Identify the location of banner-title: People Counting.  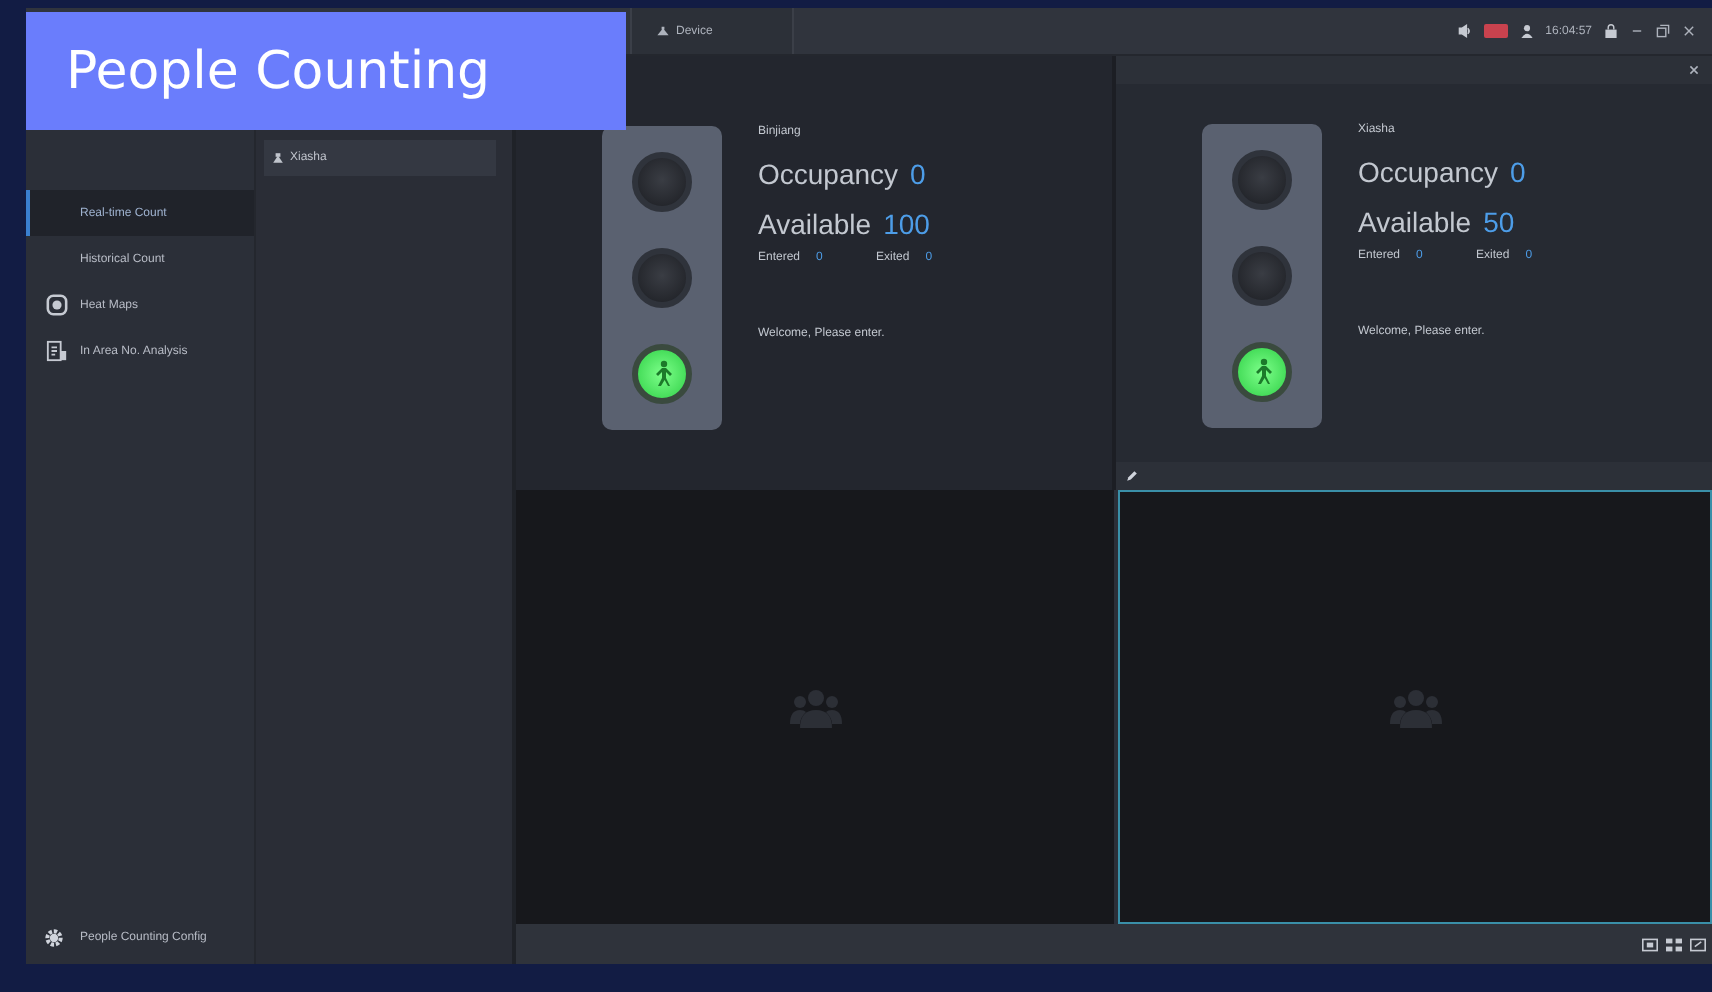
(278, 71).